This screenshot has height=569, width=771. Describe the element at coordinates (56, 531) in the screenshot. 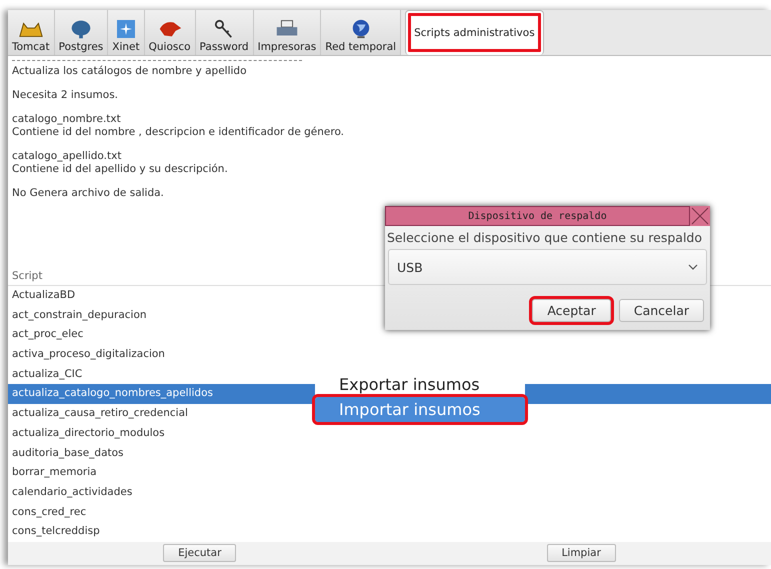

I see `script-name: cons_telcreddisp` at that location.